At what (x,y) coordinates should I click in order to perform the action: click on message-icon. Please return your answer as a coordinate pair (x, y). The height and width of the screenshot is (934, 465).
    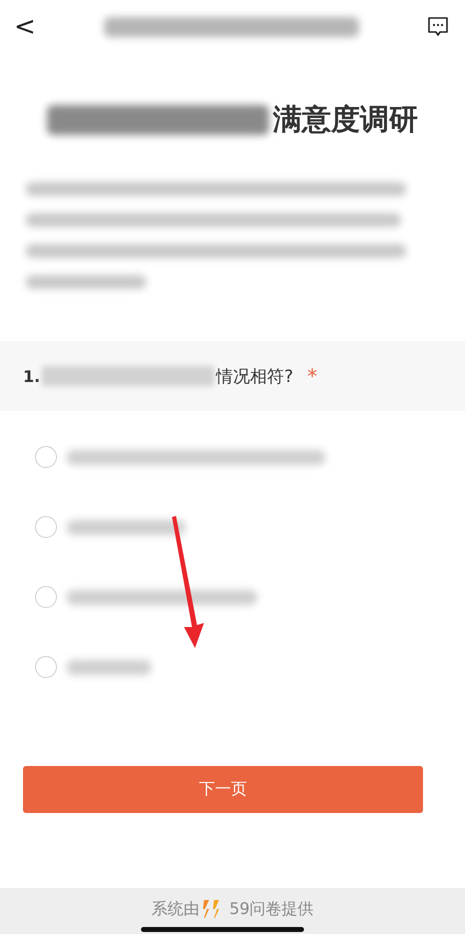
    Looking at the image, I should click on (437, 27).